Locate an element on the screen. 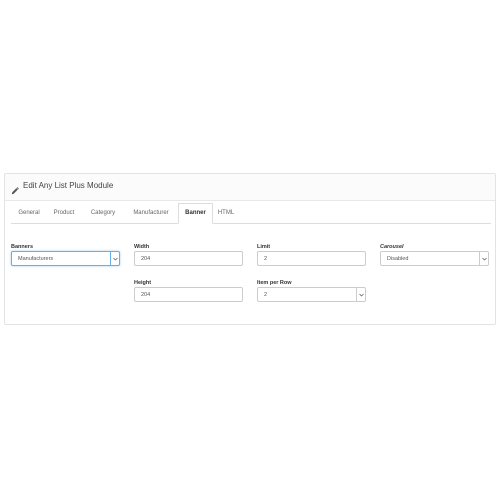  tab-html: HTML is located at coordinates (226, 213).